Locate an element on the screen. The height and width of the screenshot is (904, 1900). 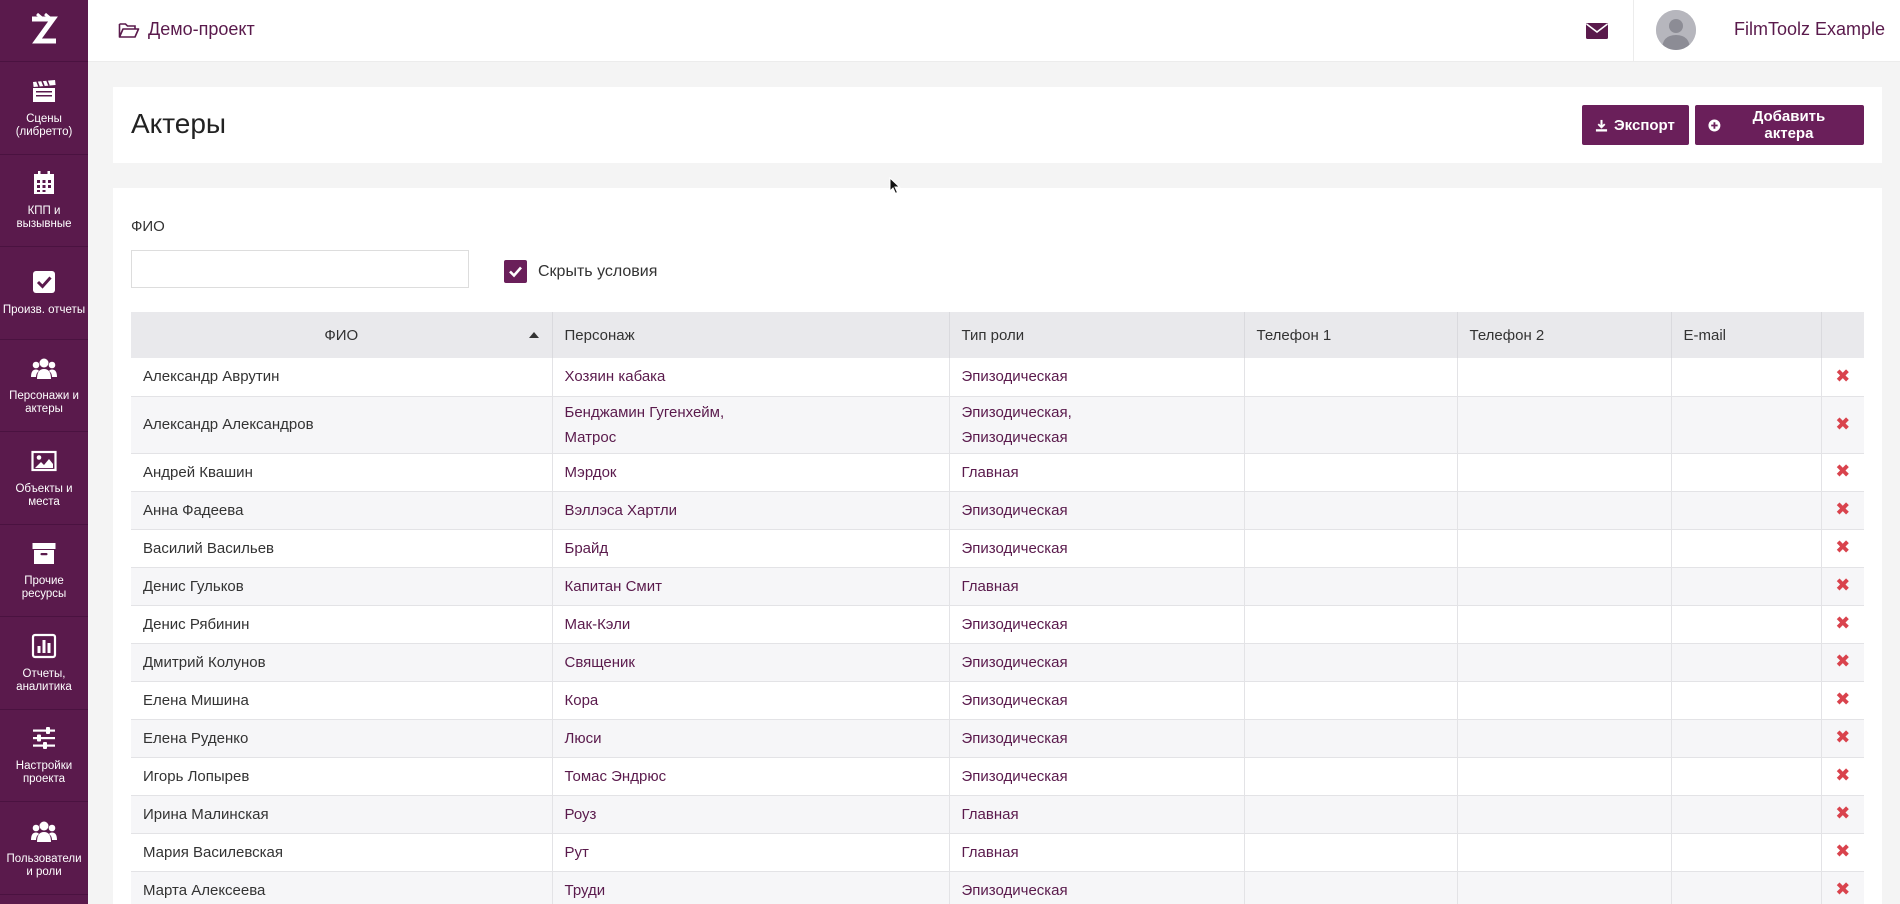
actor-name-cell: Анна Фадеева is located at coordinates (342, 510).